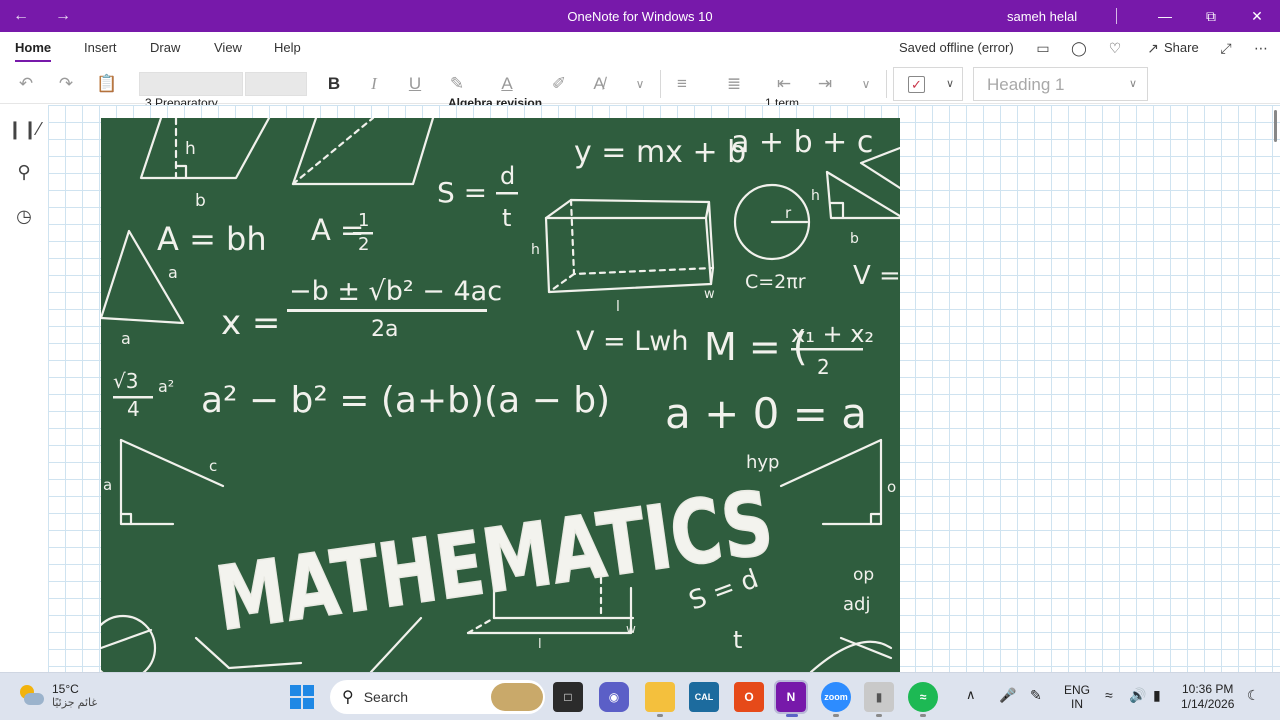 This screenshot has height=720, width=1280. Describe the element at coordinates (791, 697) in the screenshot. I see `onenote-icon: N` at that location.